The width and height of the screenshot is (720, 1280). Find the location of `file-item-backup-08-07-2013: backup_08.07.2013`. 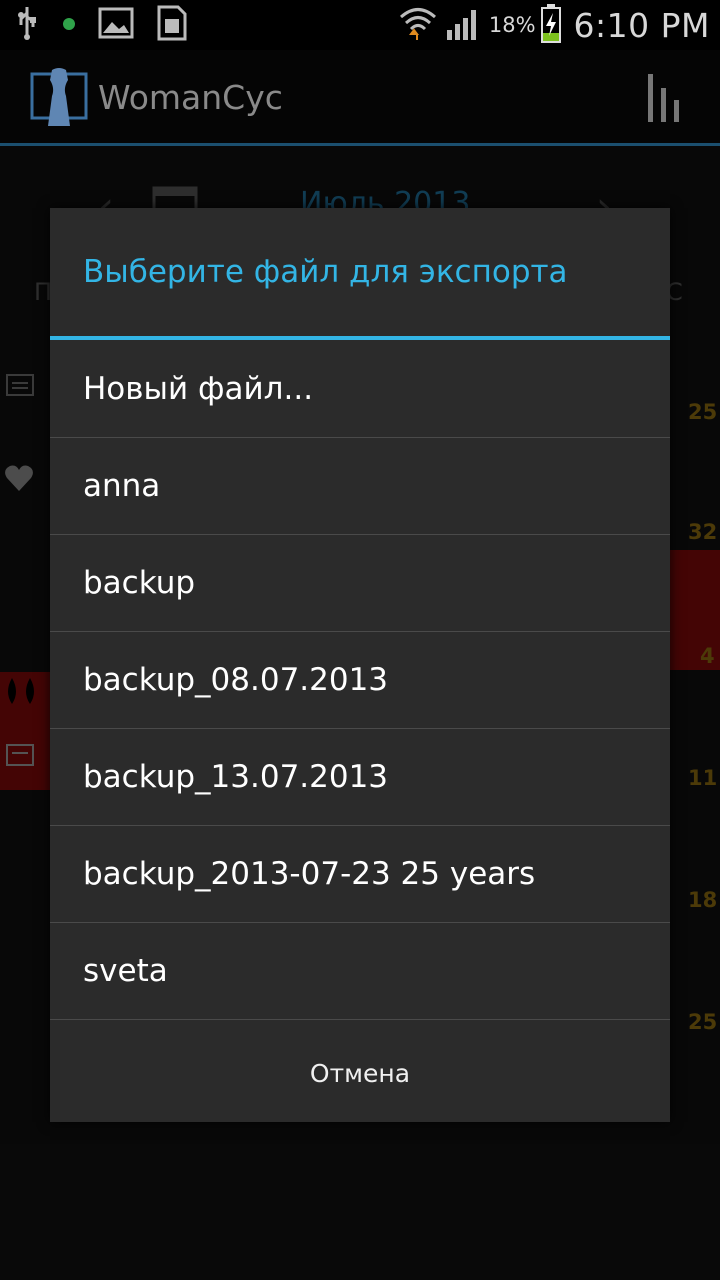

file-item-backup-08-07-2013: backup_08.07.2013 is located at coordinates (360, 680).